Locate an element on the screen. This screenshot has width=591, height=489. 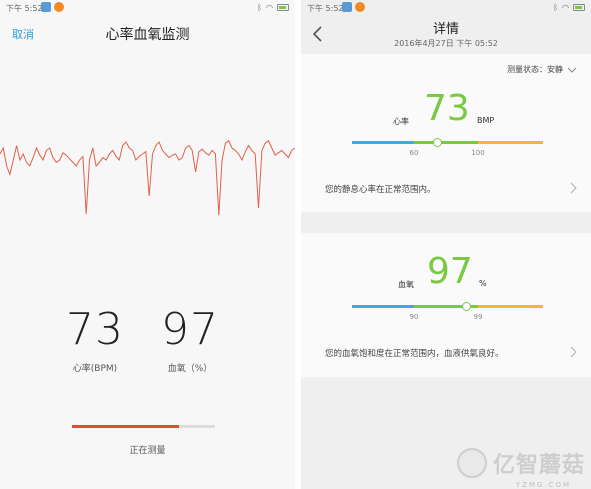
gauge-tick-high: 100 is located at coordinates (478, 153).